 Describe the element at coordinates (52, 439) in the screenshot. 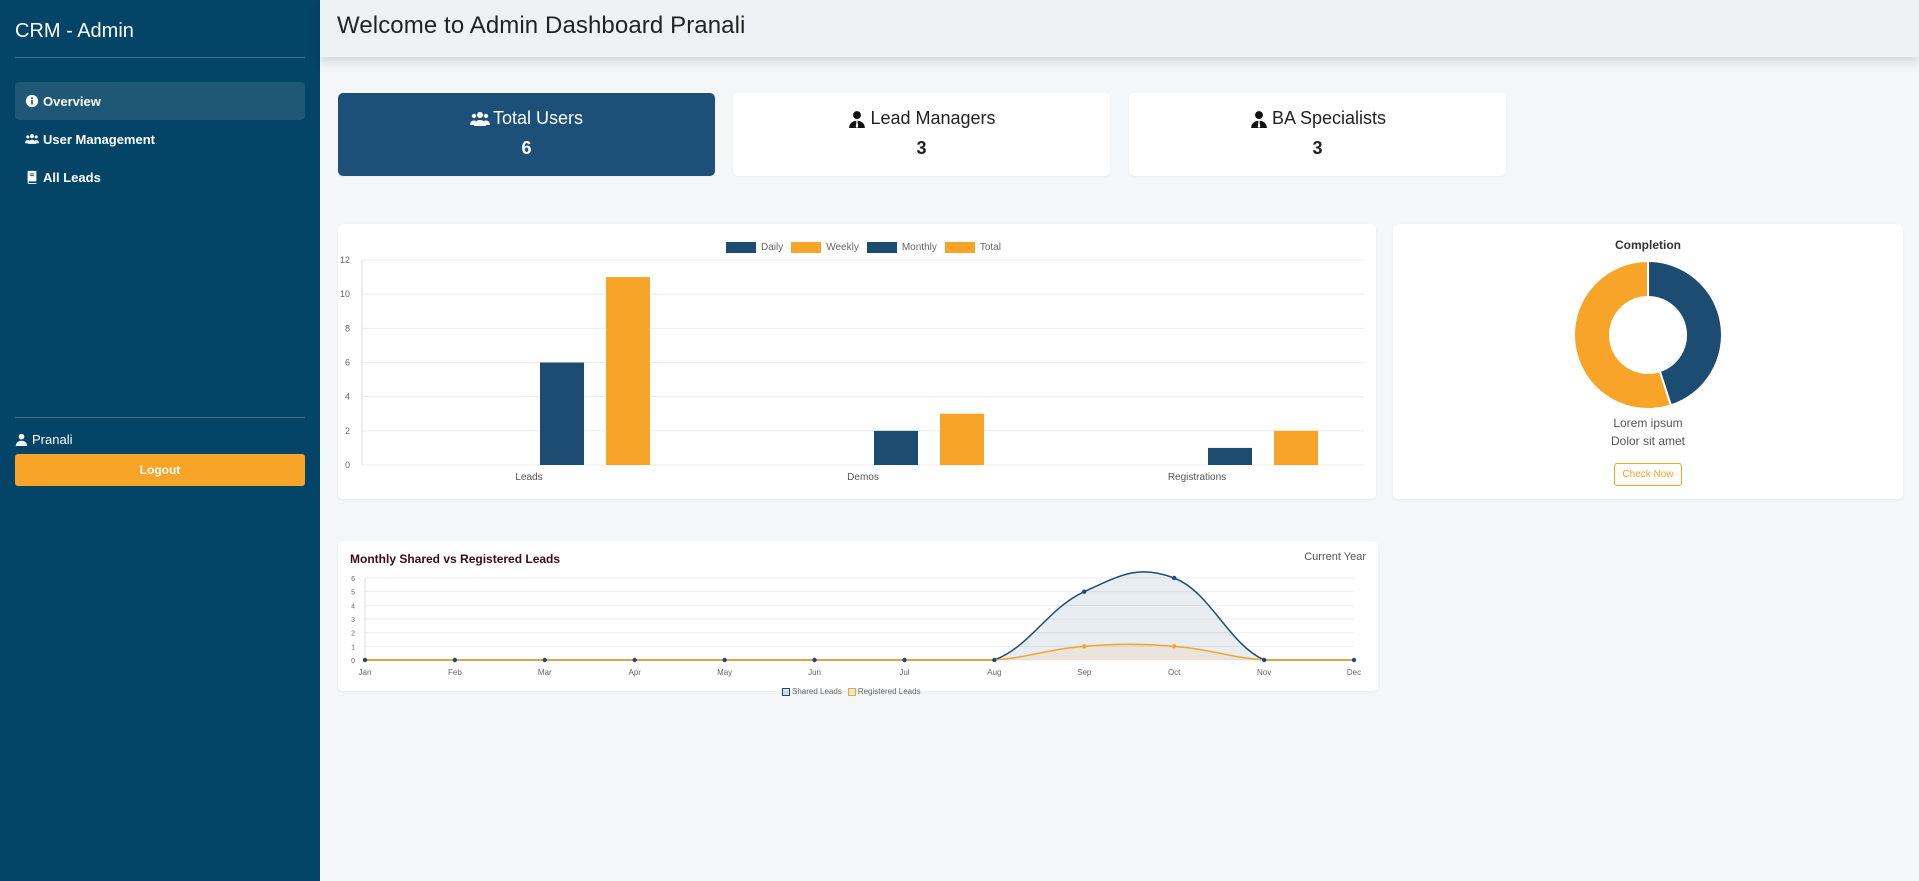

I see `user-name: Pranali` at that location.